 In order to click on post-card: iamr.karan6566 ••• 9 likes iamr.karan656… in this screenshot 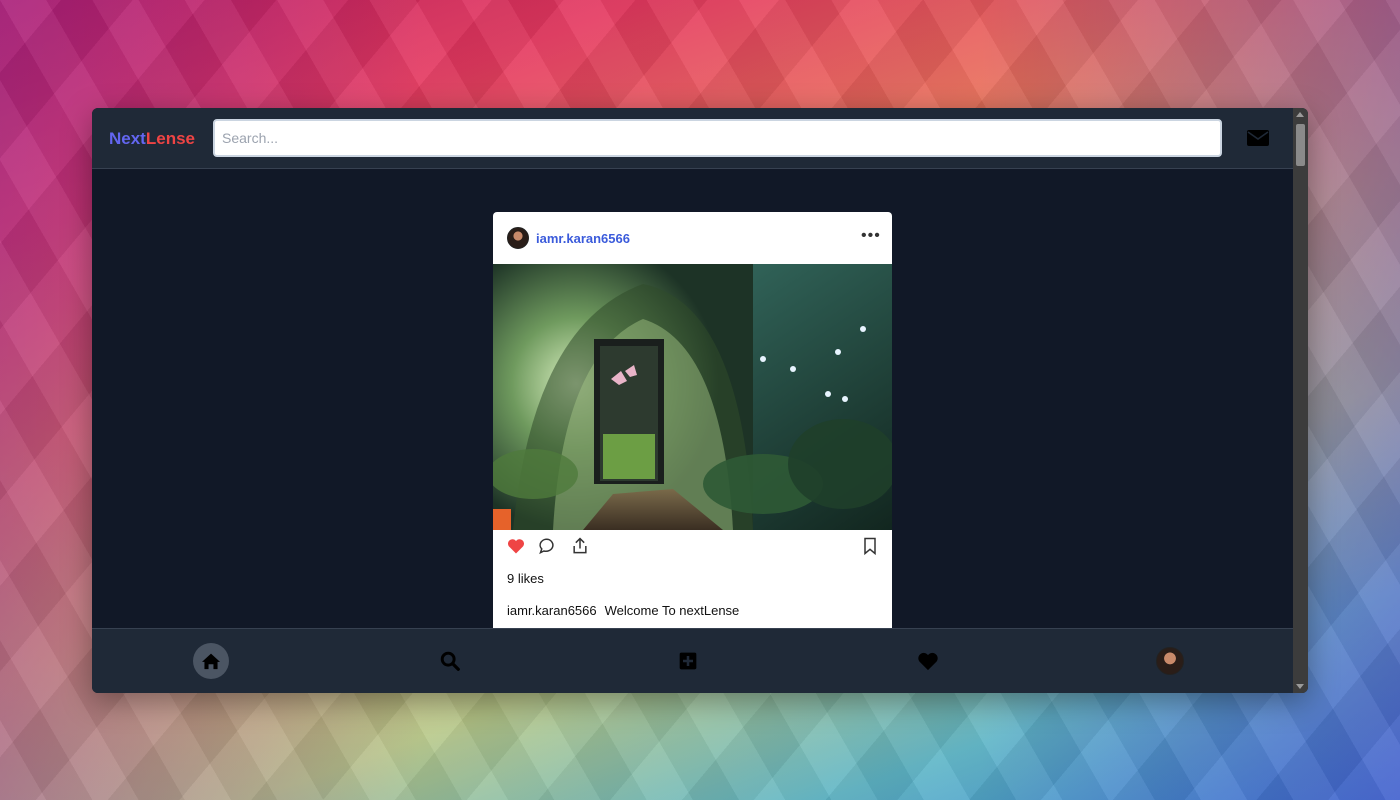, I will do `click(692, 422)`.